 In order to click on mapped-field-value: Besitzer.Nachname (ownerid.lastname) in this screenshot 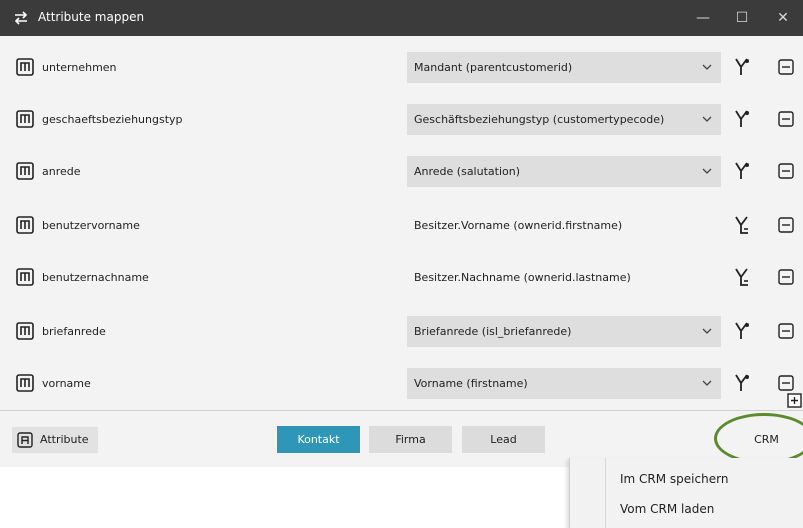, I will do `click(522, 277)`.